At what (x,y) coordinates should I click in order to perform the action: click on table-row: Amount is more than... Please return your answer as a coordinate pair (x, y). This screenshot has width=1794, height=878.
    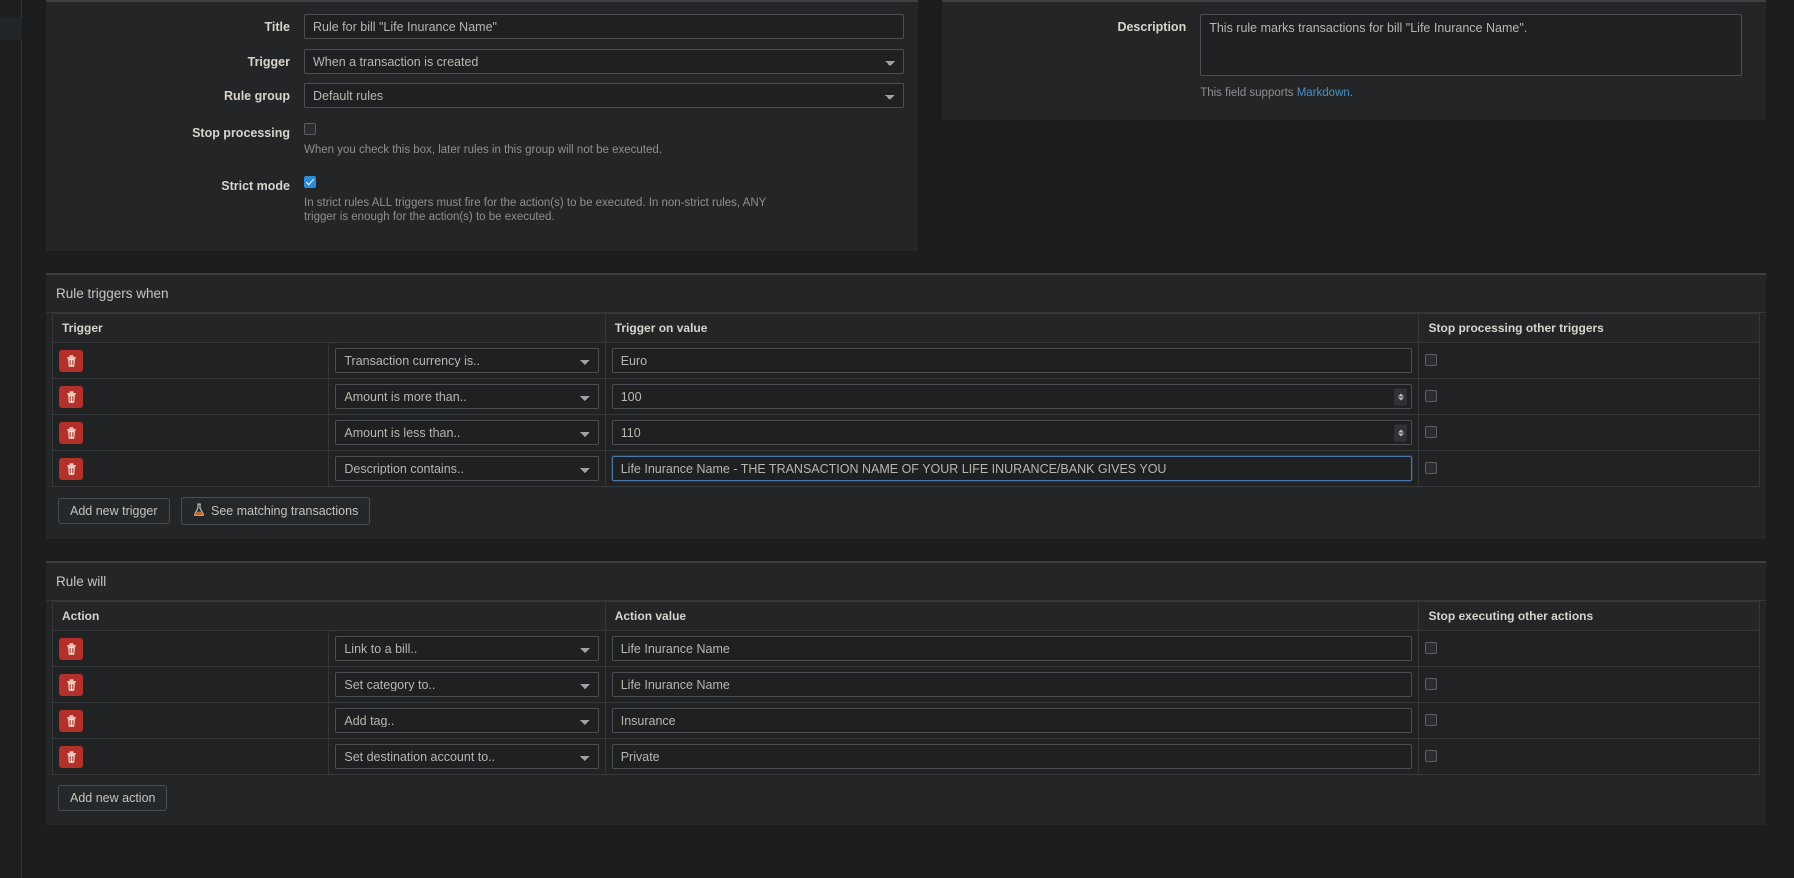
    Looking at the image, I should click on (905, 396).